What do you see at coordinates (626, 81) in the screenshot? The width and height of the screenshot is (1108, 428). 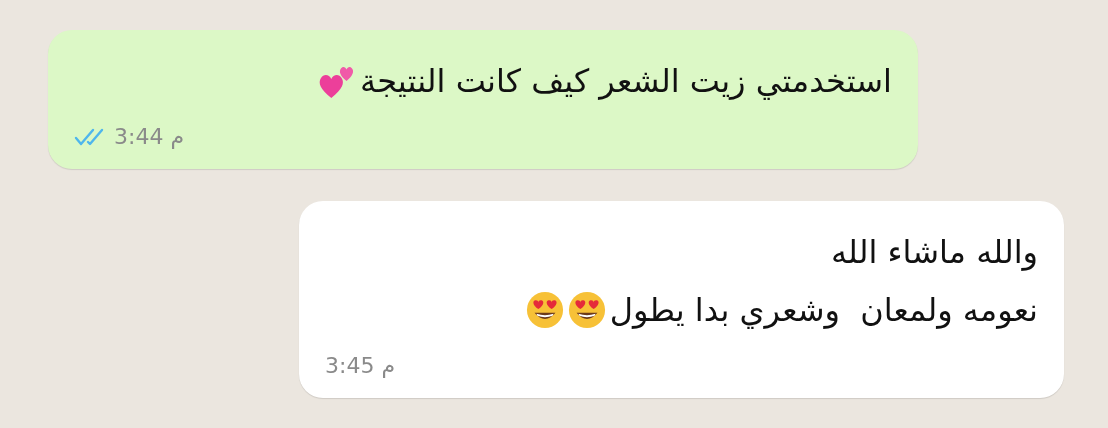 I see `message-text: استخدمتي زيت الشعر كيف كانت النتيجة` at bounding box center [626, 81].